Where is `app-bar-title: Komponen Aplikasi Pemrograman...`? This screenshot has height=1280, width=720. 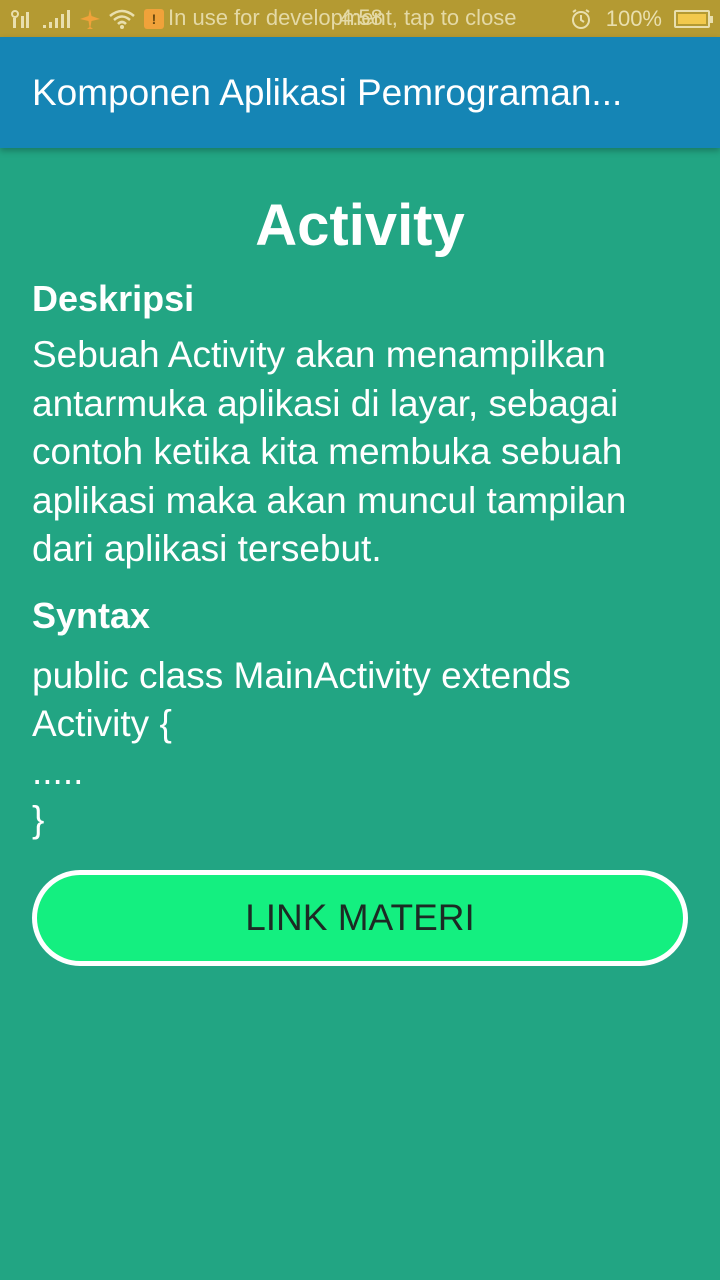 app-bar-title: Komponen Aplikasi Pemrograman... is located at coordinates (327, 92).